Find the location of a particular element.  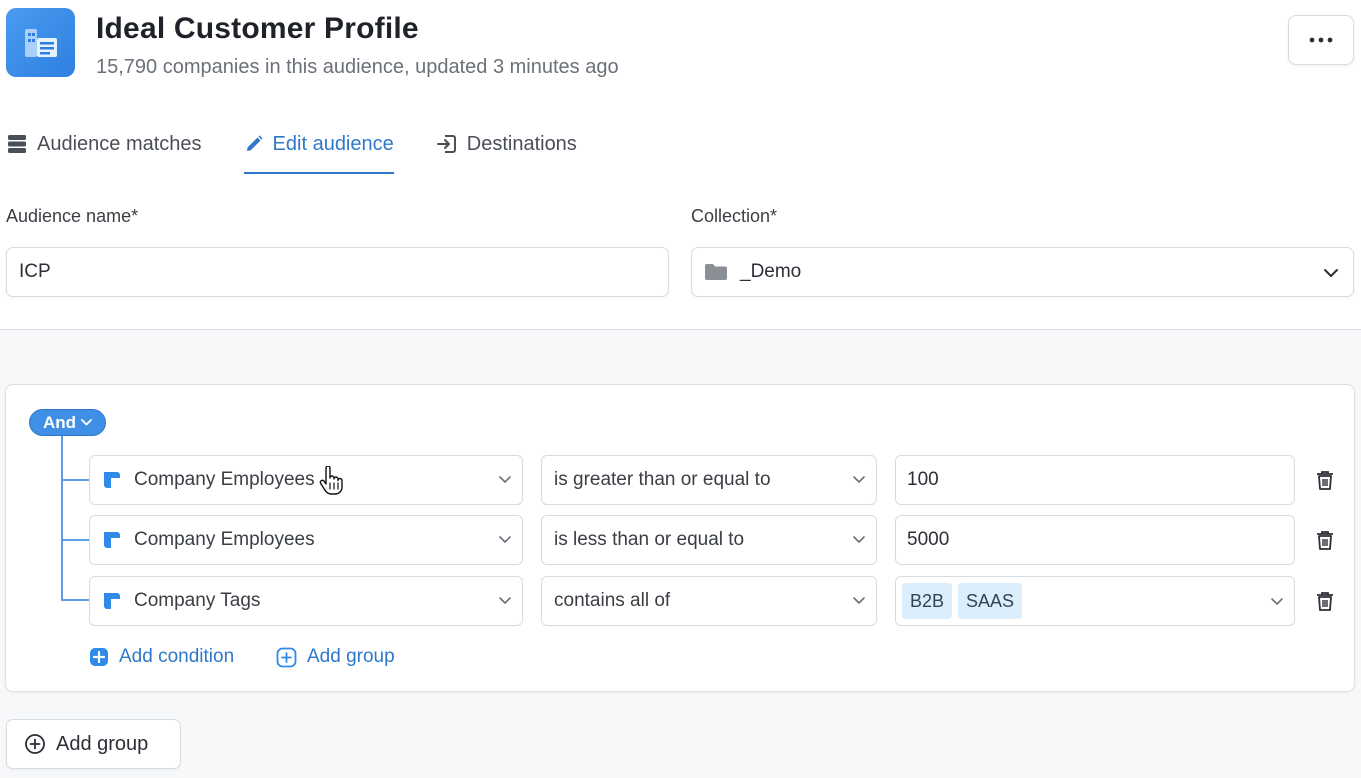

operator-label: And is located at coordinates (59, 422).